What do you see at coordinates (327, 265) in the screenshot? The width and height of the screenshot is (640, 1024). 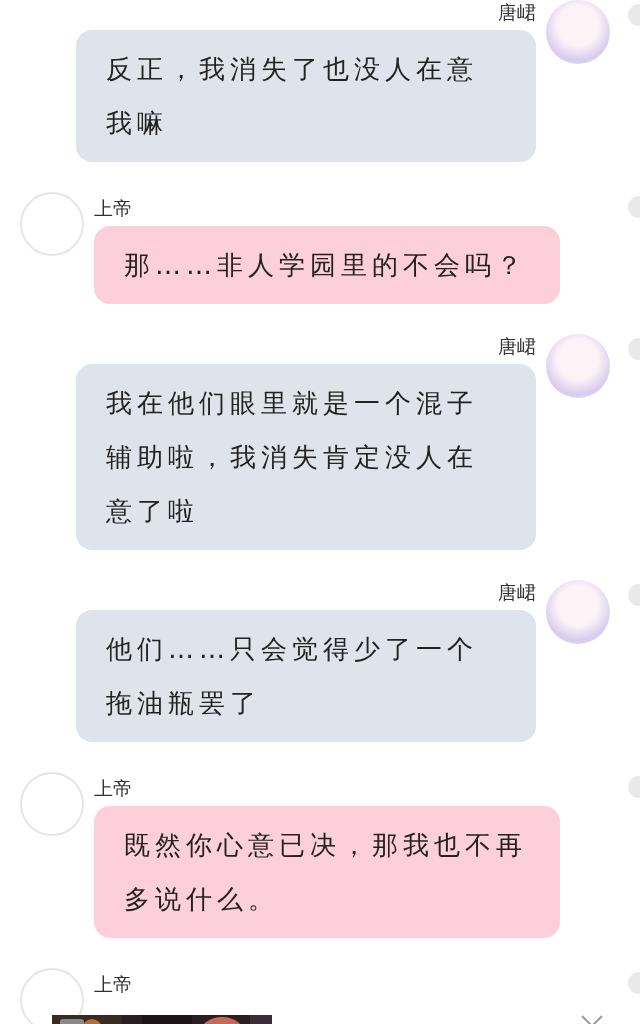 I see `message-bubble: 那……非人学园里的不会吗？` at bounding box center [327, 265].